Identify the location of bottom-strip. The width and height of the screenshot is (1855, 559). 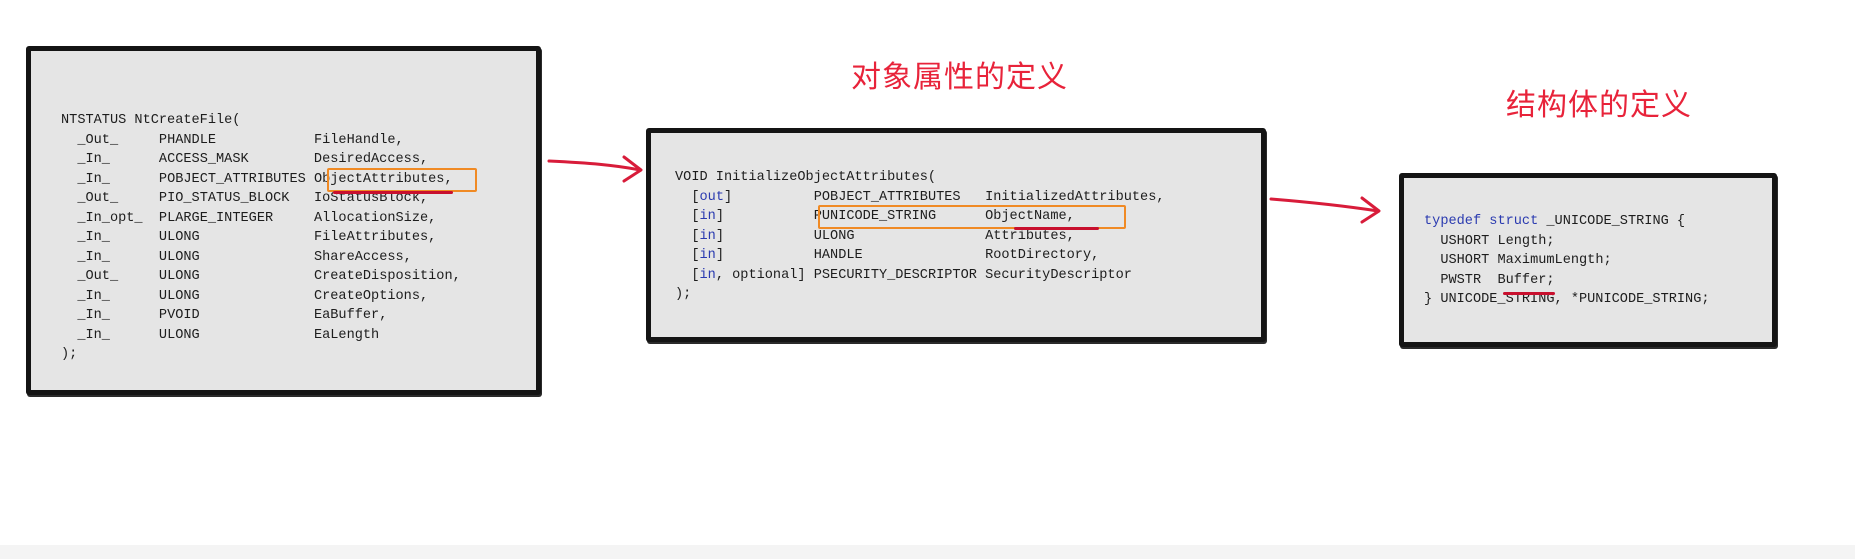
(927, 552).